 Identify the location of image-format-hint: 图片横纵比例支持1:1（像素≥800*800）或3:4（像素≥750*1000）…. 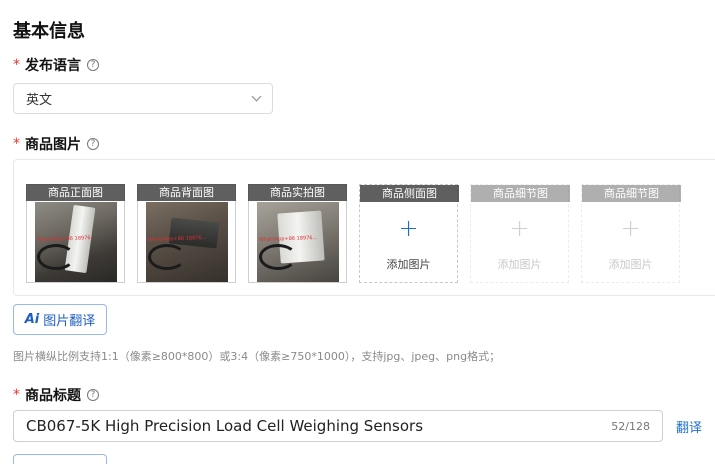
(257, 356).